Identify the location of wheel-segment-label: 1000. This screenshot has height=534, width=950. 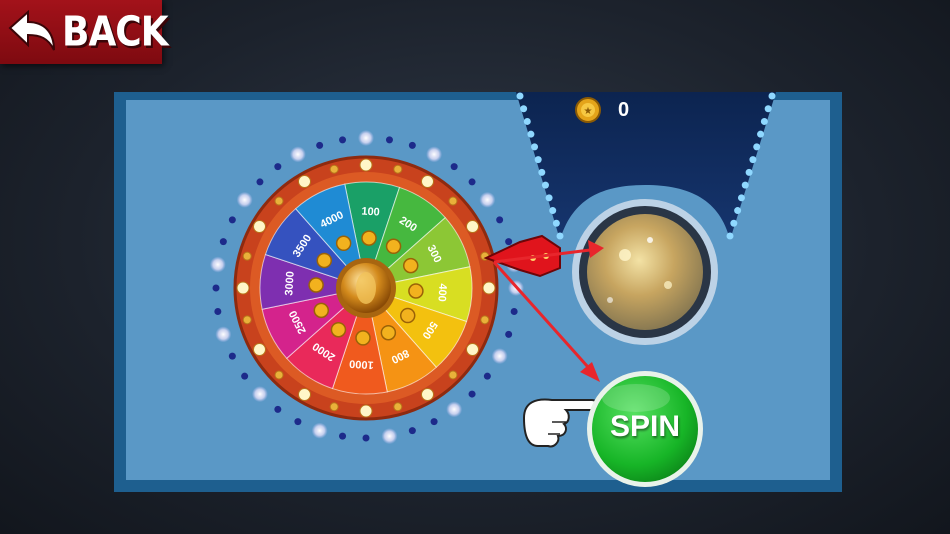
(361, 363).